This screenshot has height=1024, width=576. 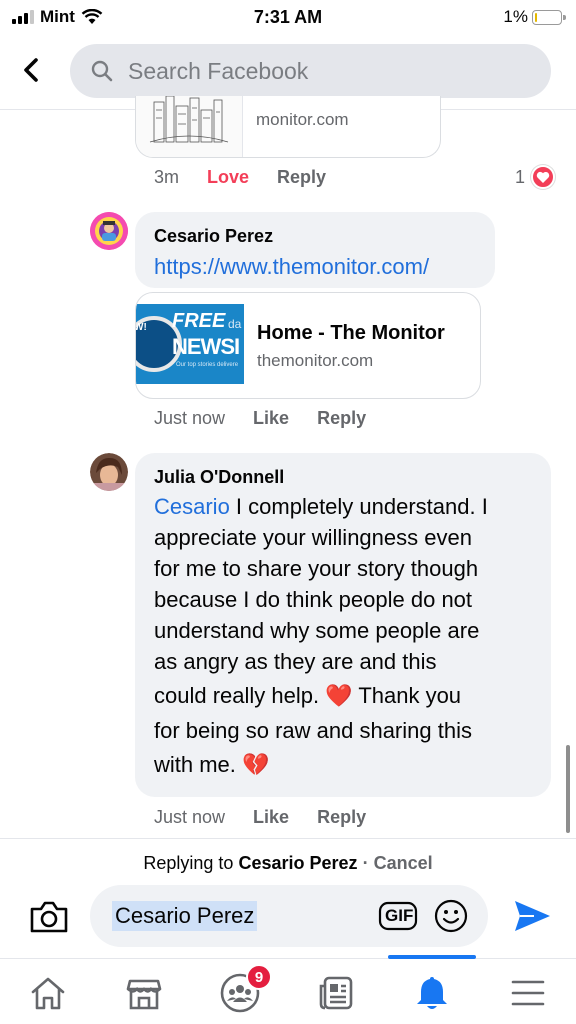 I want to click on tab-home, so click(x=48, y=993).